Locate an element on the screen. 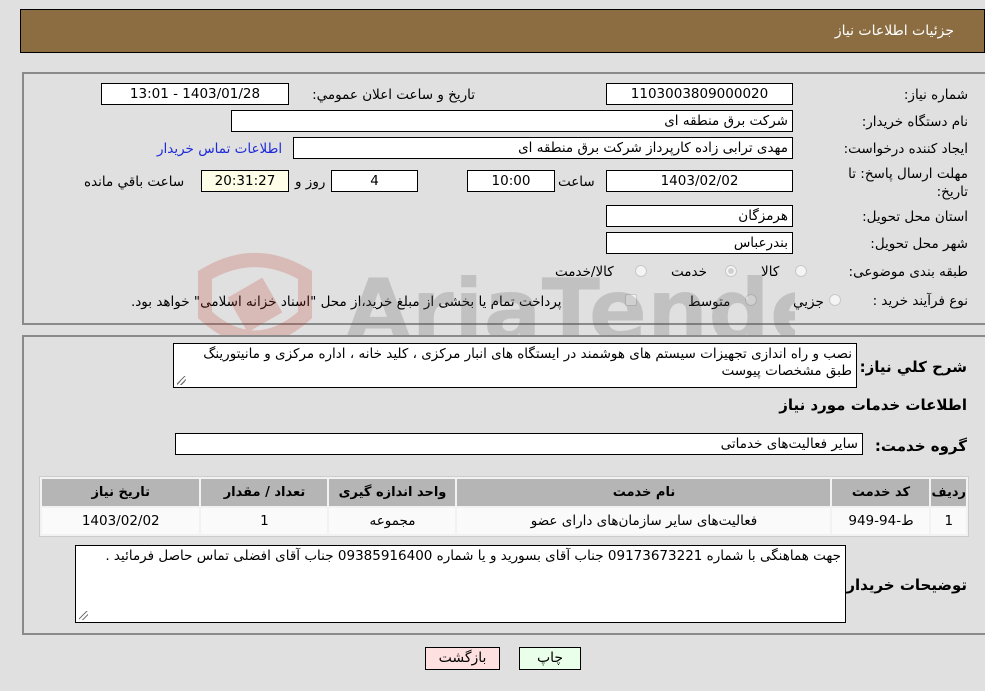 This screenshot has height=691, width=985. col-header-need-date: تاریخ نیاز is located at coordinates (121, 492).